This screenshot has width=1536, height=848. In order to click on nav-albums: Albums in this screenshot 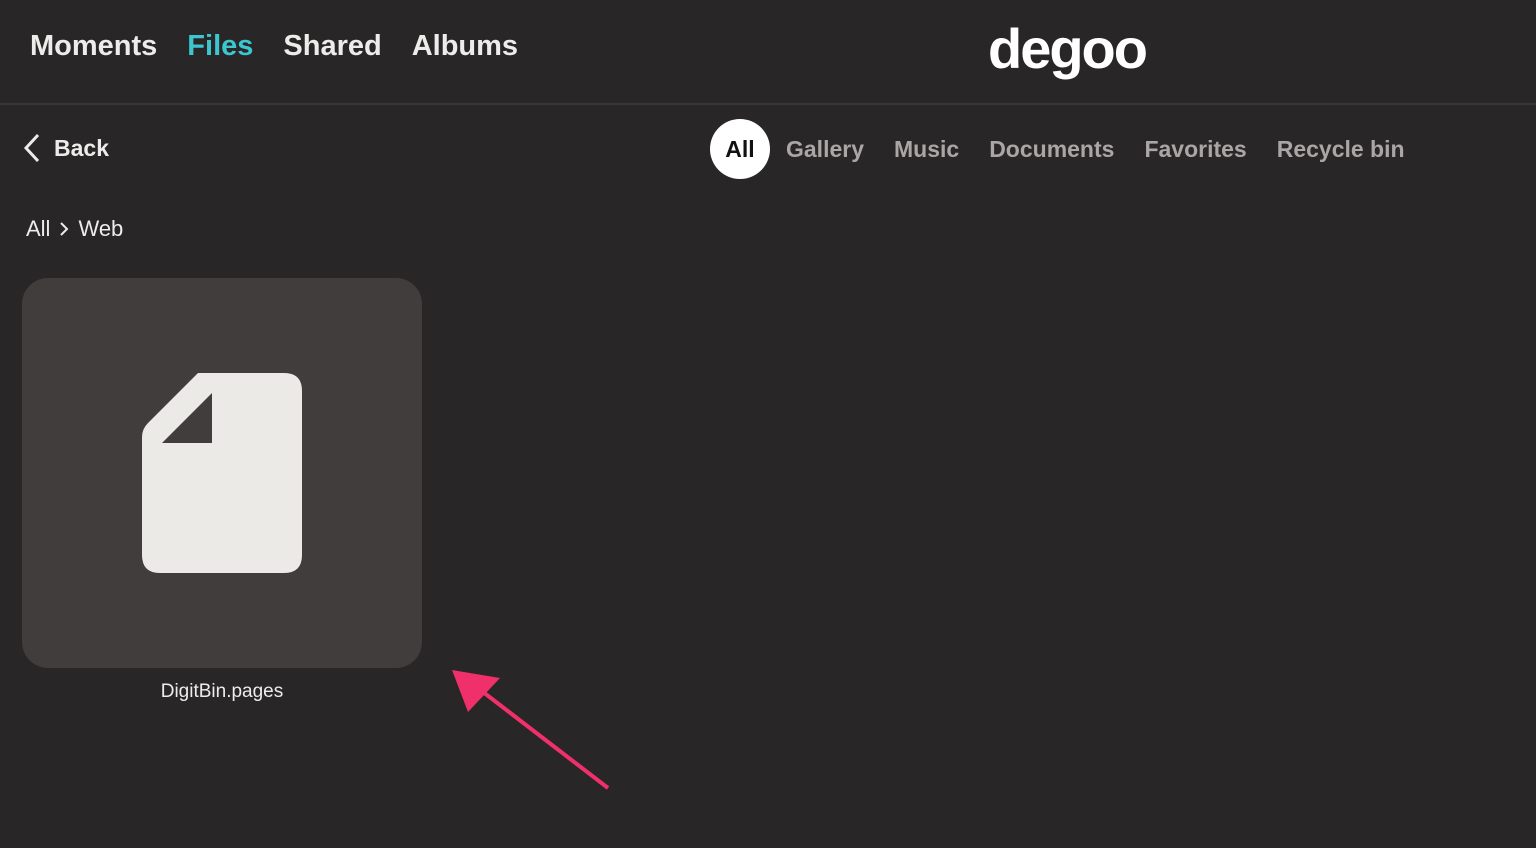, I will do `click(465, 46)`.